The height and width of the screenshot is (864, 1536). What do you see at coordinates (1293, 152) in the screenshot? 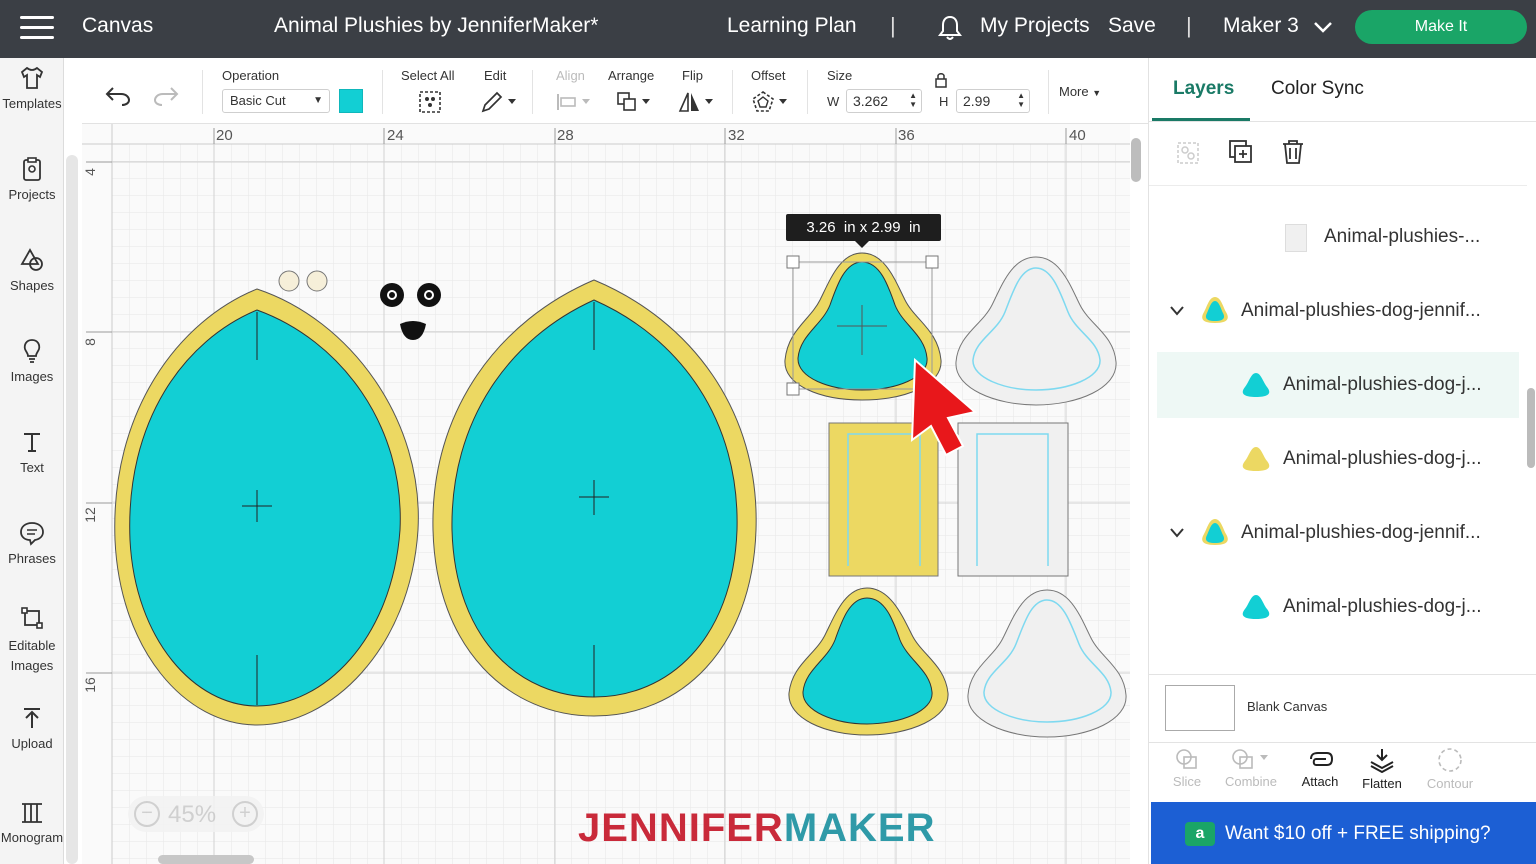
I see `trash-icon` at bounding box center [1293, 152].